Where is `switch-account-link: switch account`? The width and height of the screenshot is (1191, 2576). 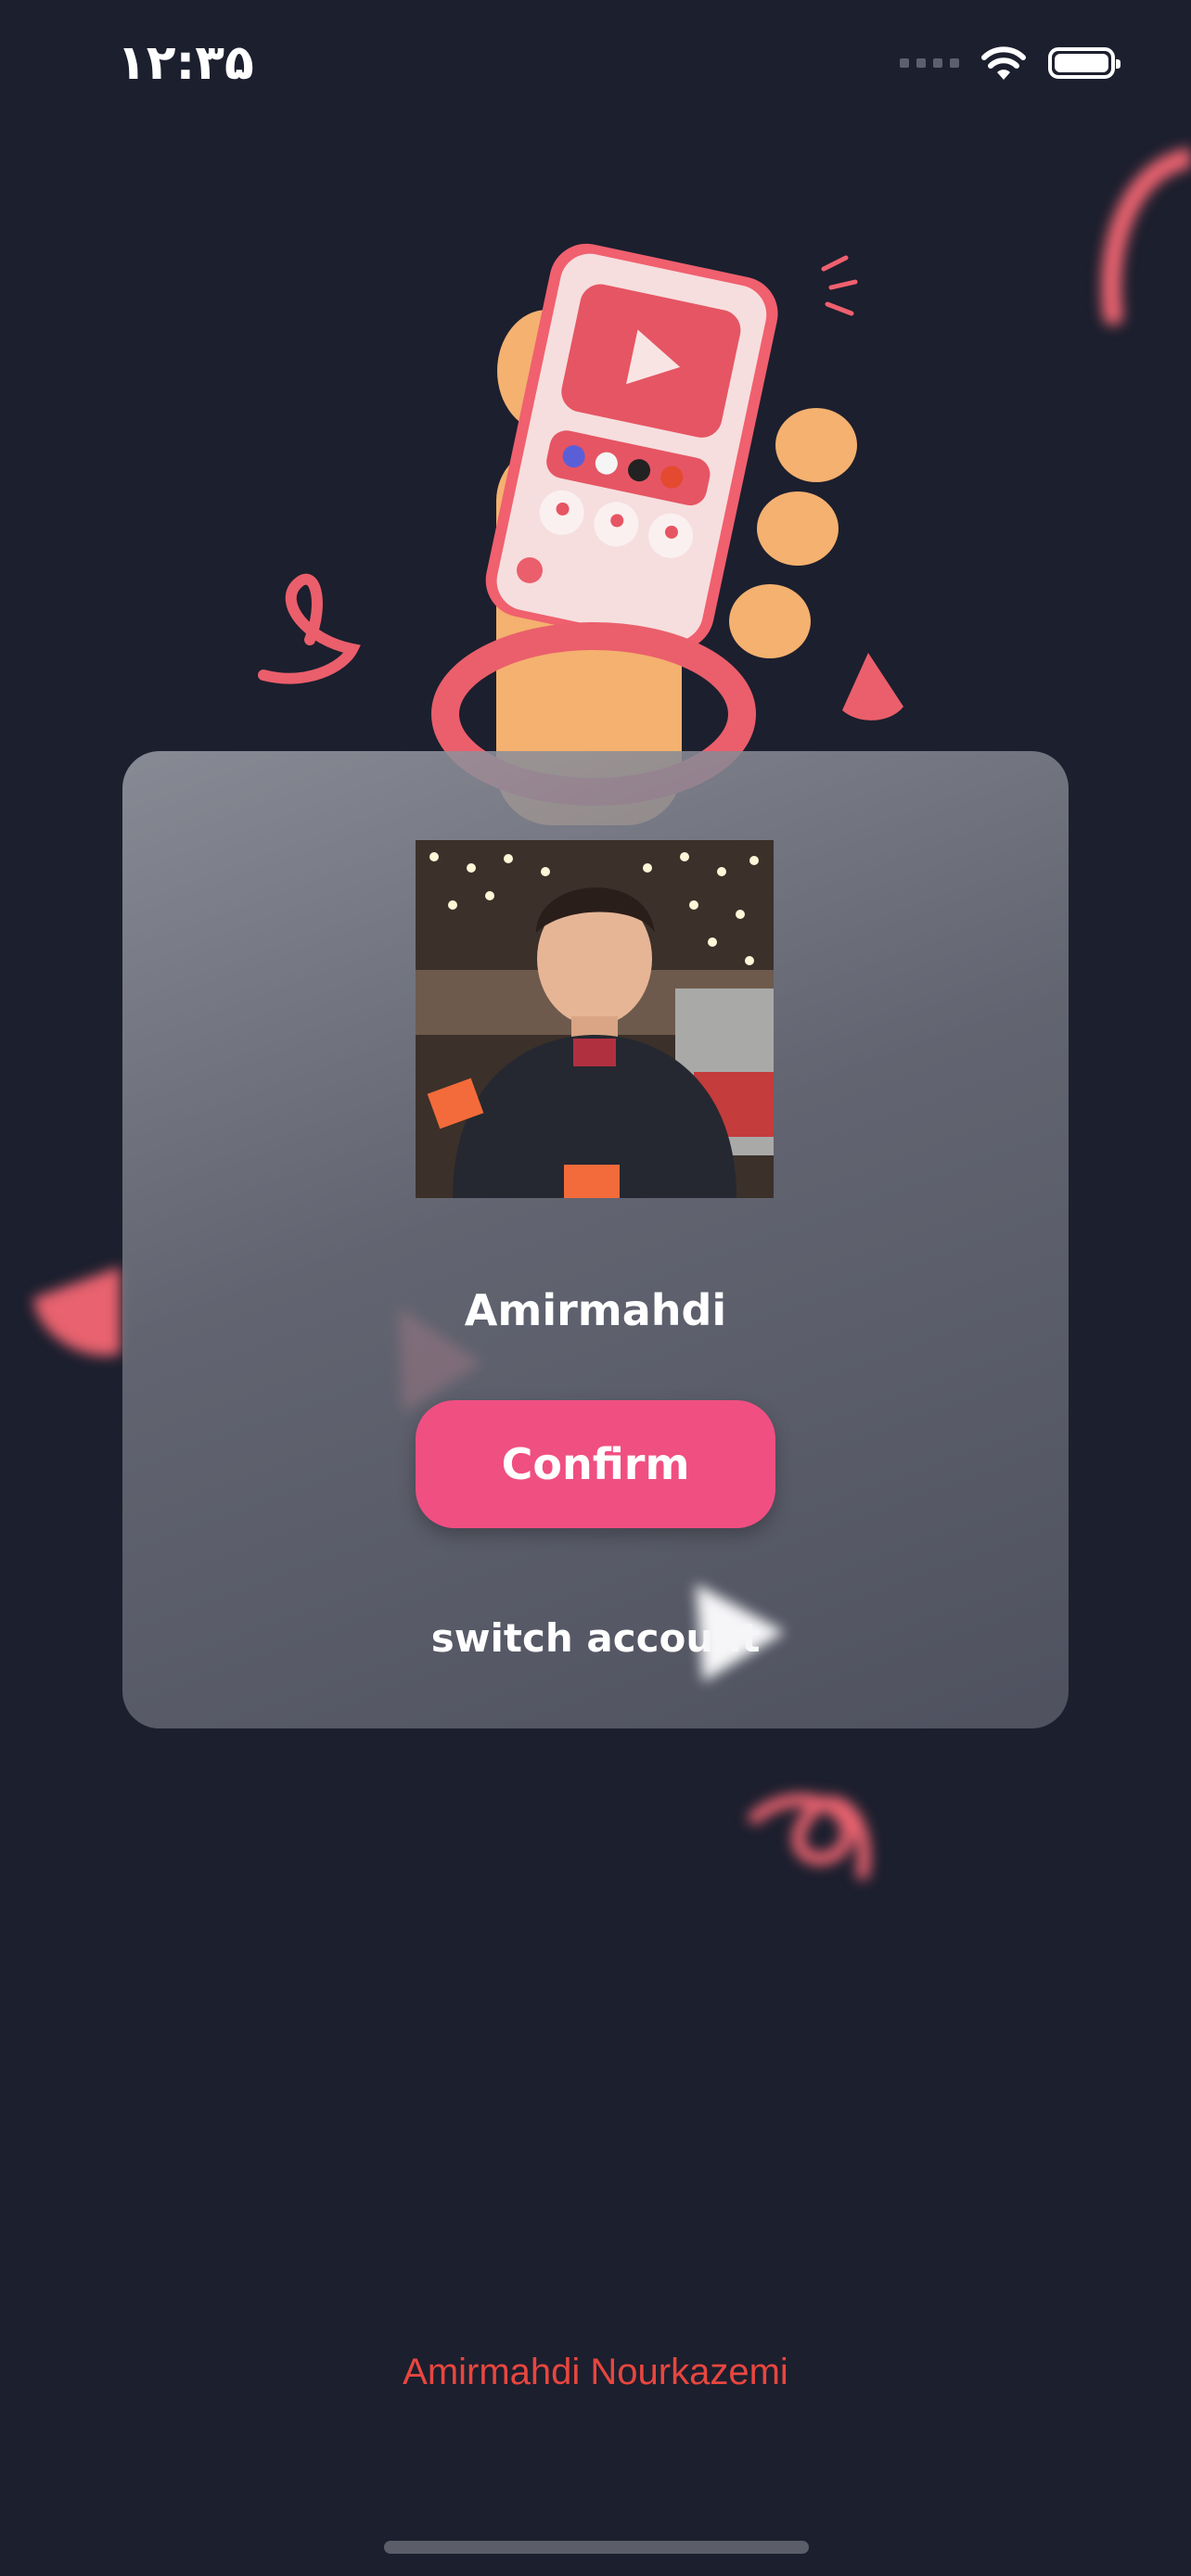 switch-account-link: switch account is located at coordinates (595, 1638).